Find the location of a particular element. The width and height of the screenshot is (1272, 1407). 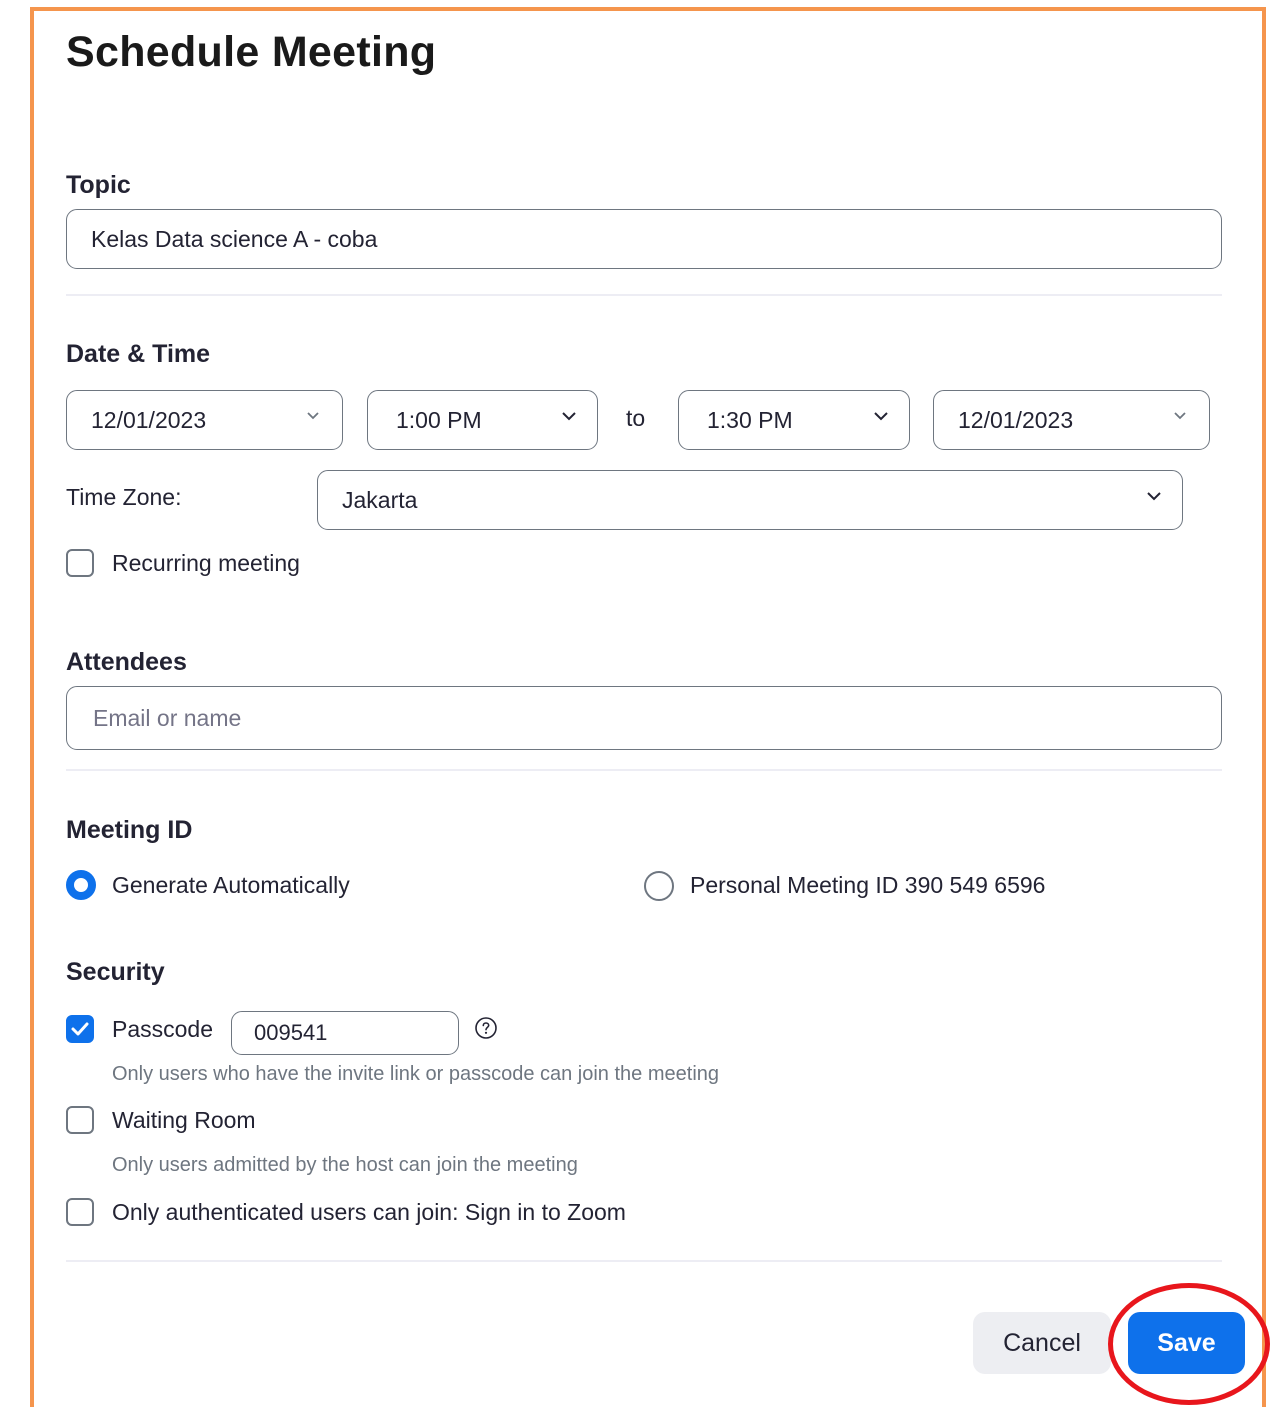

check-icon is located at coordinates (80, 1029).